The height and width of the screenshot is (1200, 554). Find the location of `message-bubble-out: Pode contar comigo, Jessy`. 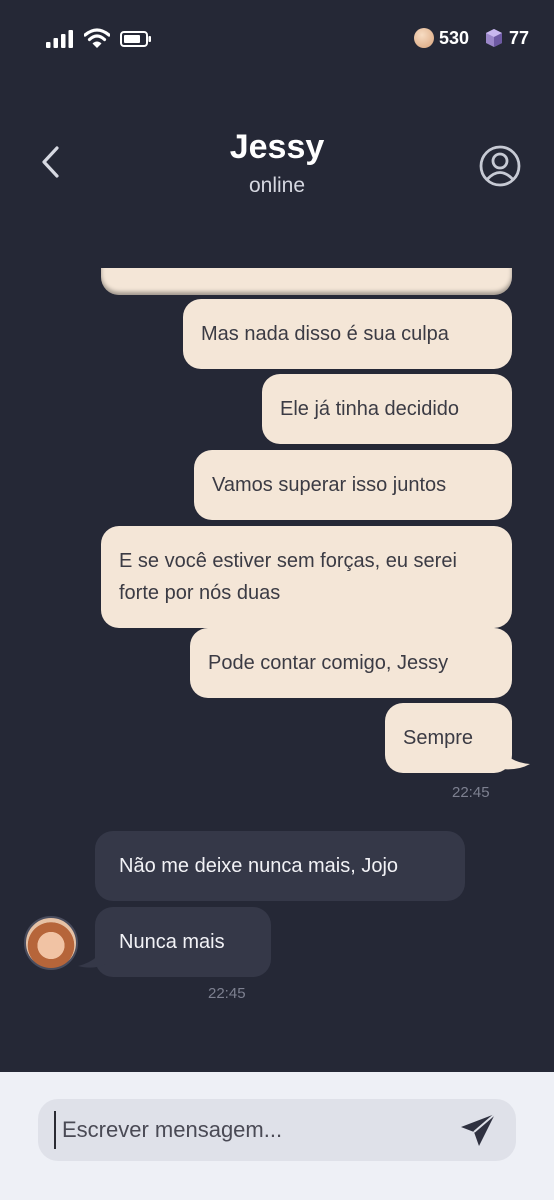

message-bubble-out: Pode contar comigo, Jessy is located at coordinates (351, 663).